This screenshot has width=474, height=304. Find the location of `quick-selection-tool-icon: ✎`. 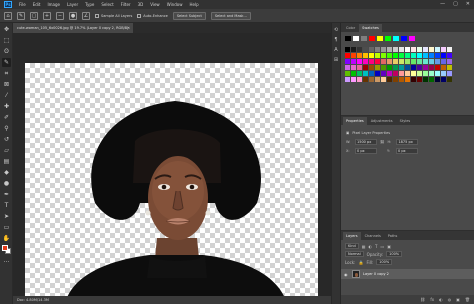

quick-selection-tool-icon: ✎ is located at coordinates (6, 62).